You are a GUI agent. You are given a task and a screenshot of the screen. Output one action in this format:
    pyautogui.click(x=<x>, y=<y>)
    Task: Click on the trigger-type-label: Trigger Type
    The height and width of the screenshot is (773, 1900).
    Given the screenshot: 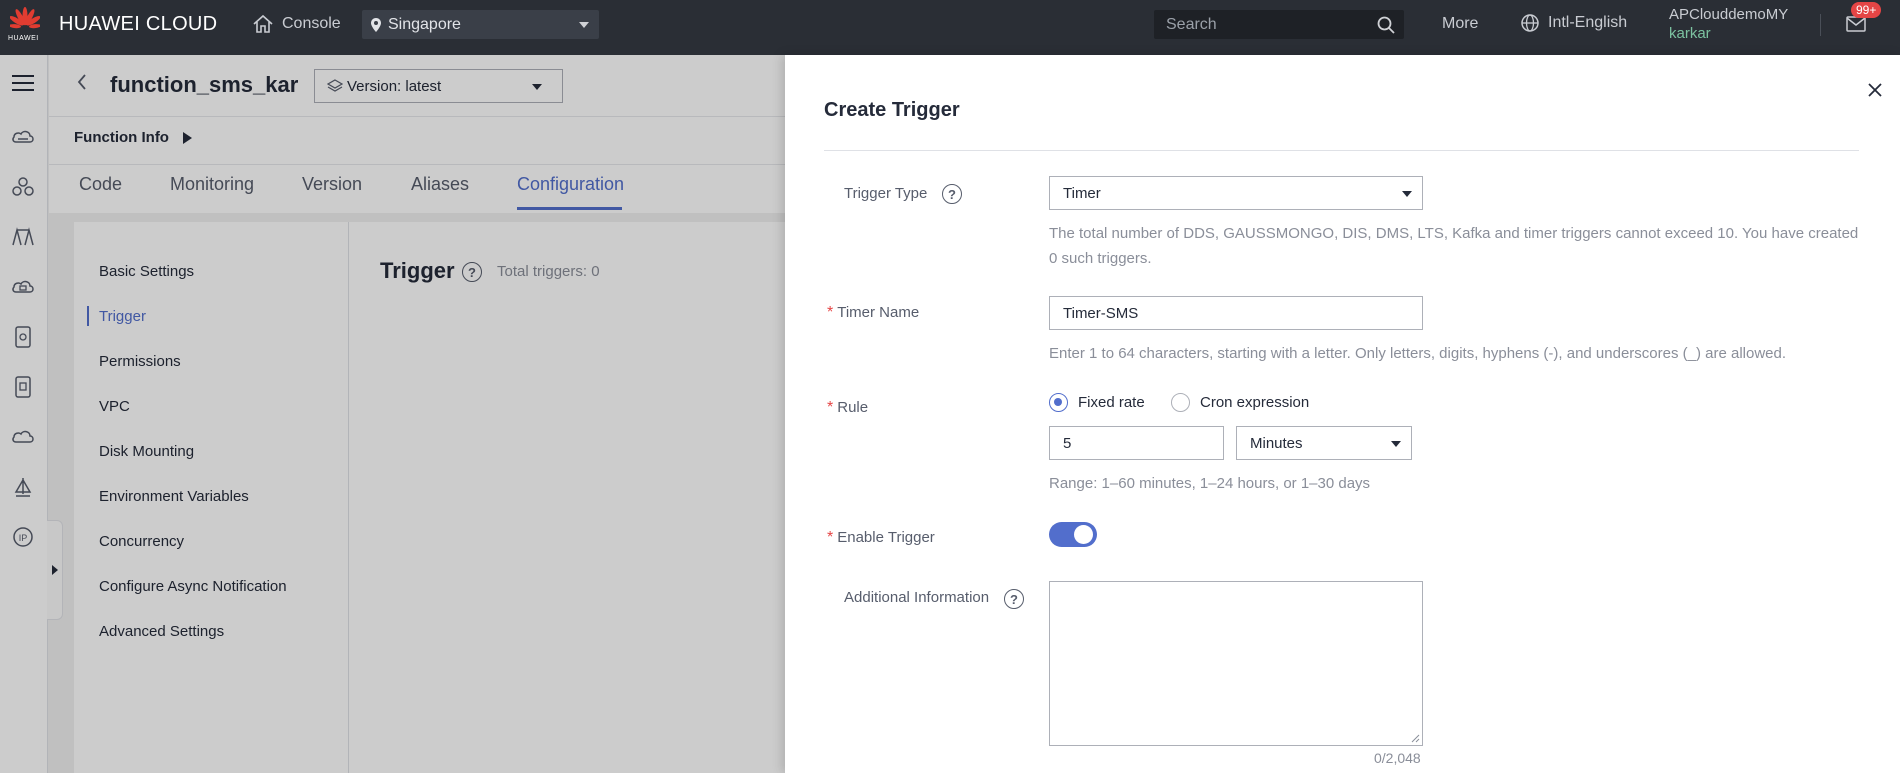 What is the action you would take?
    pyautogui.click(x=886, y=193)
    